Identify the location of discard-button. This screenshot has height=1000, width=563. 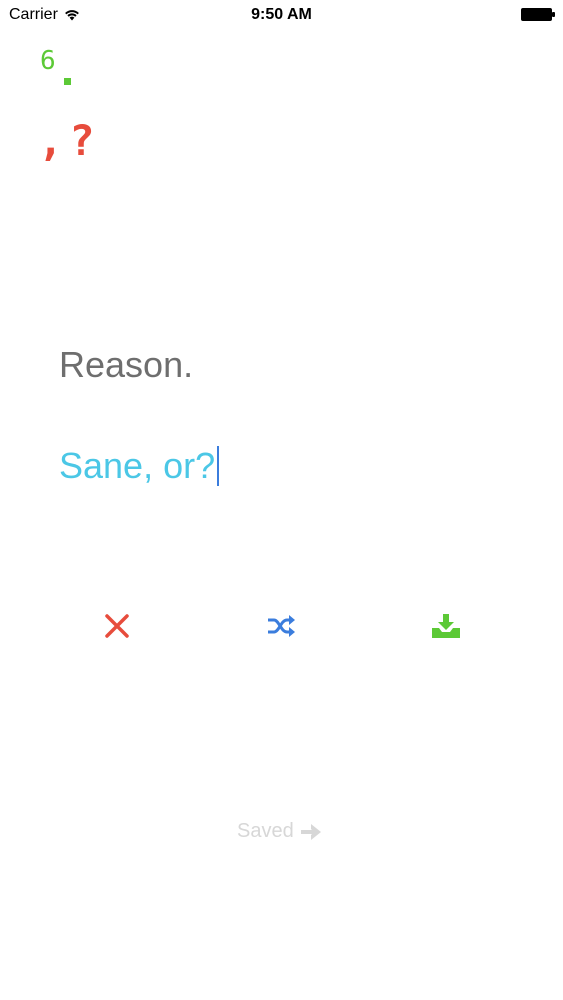
(117, 628).